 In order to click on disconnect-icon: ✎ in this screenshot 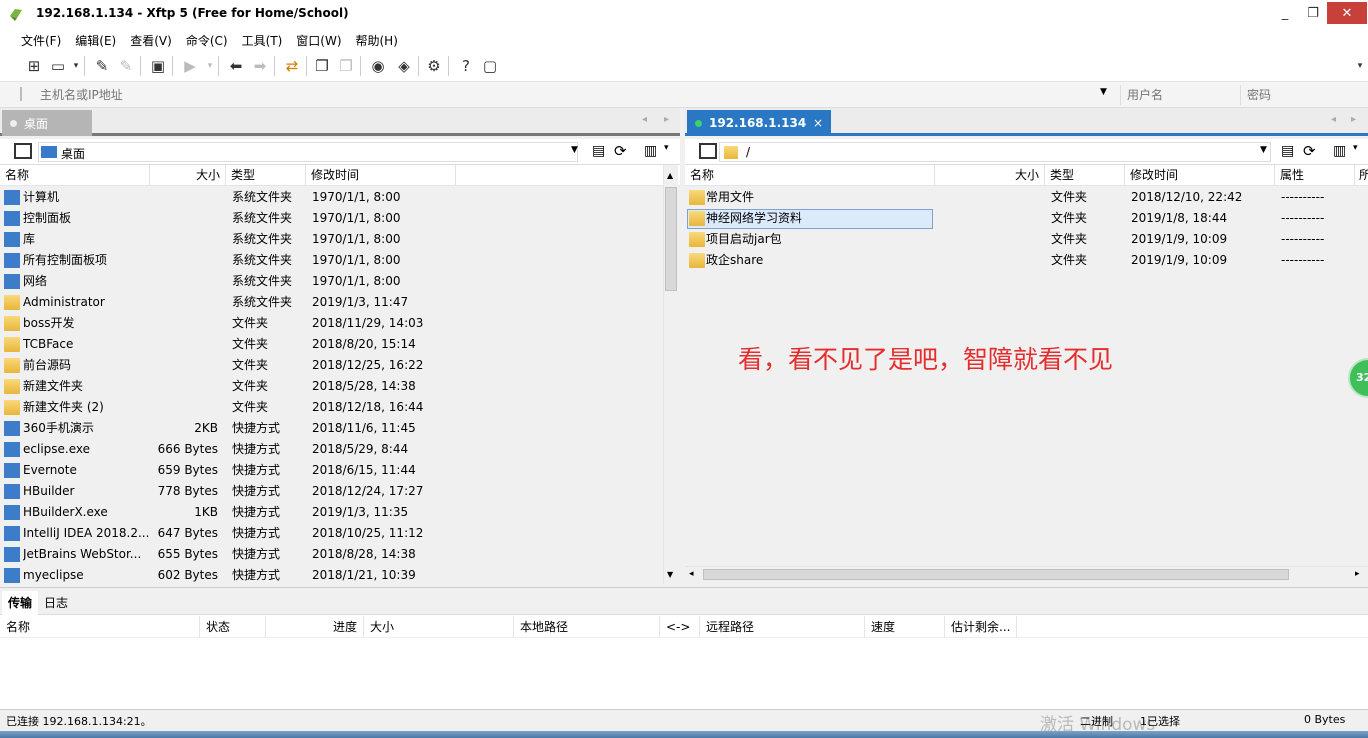, I will do `click(126, 66)`.